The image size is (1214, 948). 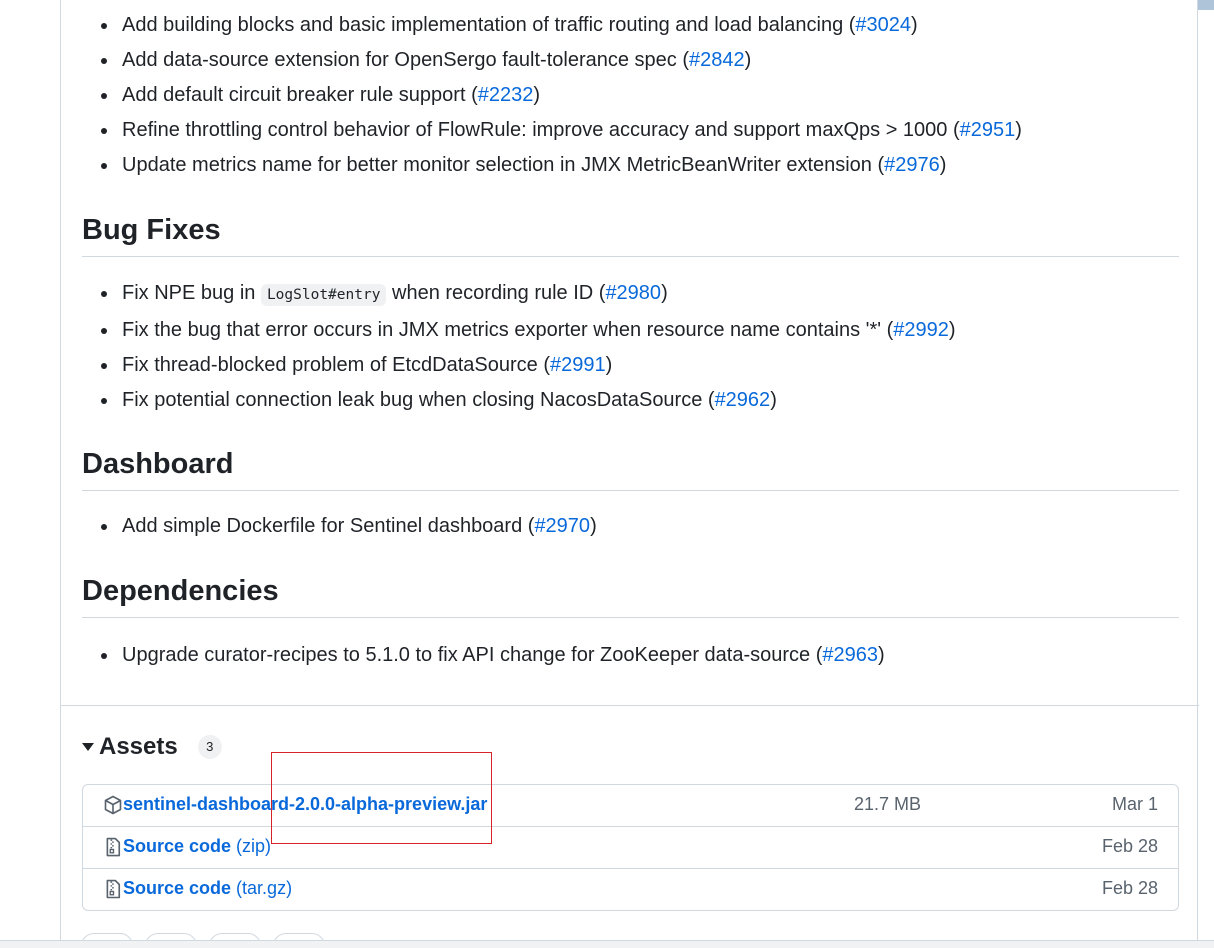 I want to click on caret-down-icon, so click(x=88, y=747).